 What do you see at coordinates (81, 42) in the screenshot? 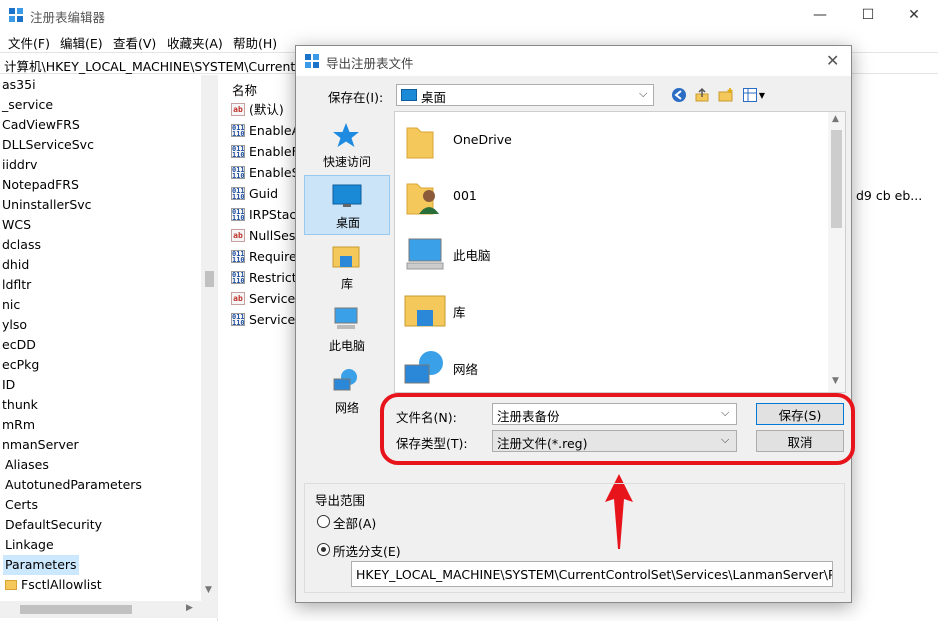
I see `menu-edit: 编辑(E)` at bounding box center [81, 42].